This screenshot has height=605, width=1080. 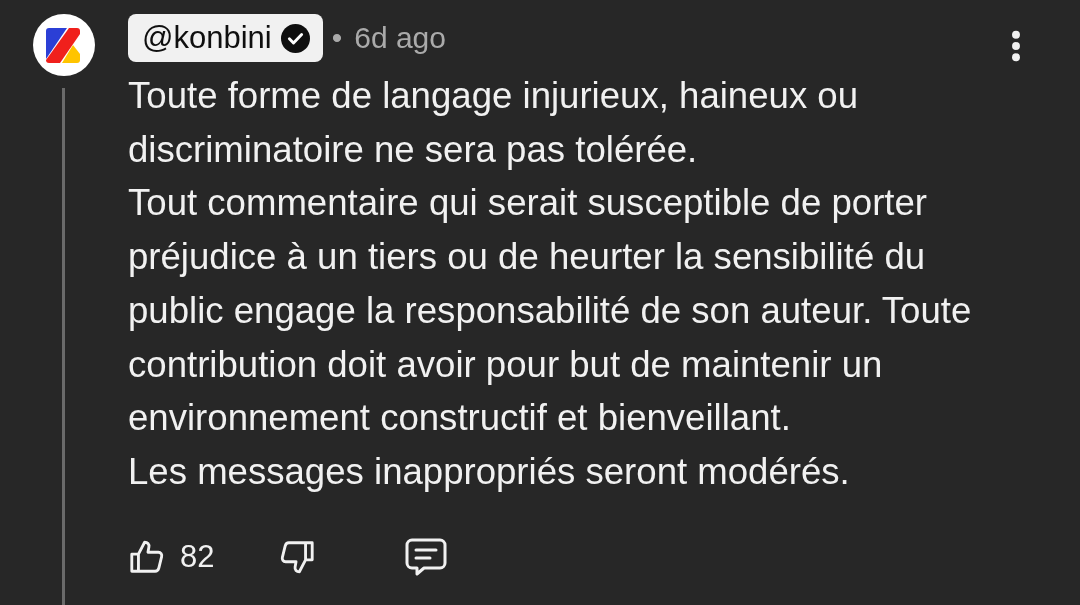 I want to click on comment-text: Les messages inappropriés seront modérés., so click(x=489, y=471).